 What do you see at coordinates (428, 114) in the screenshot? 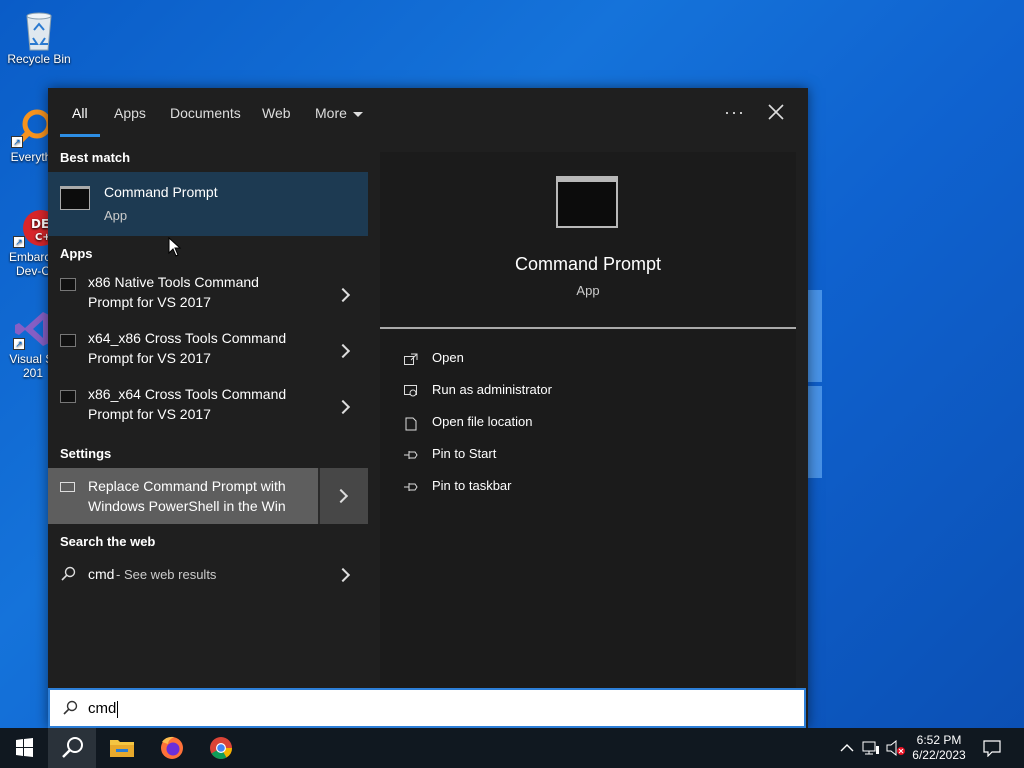
I see `search-tabs: All Apps Documents Web More ···` at bounding box center [428, 114].